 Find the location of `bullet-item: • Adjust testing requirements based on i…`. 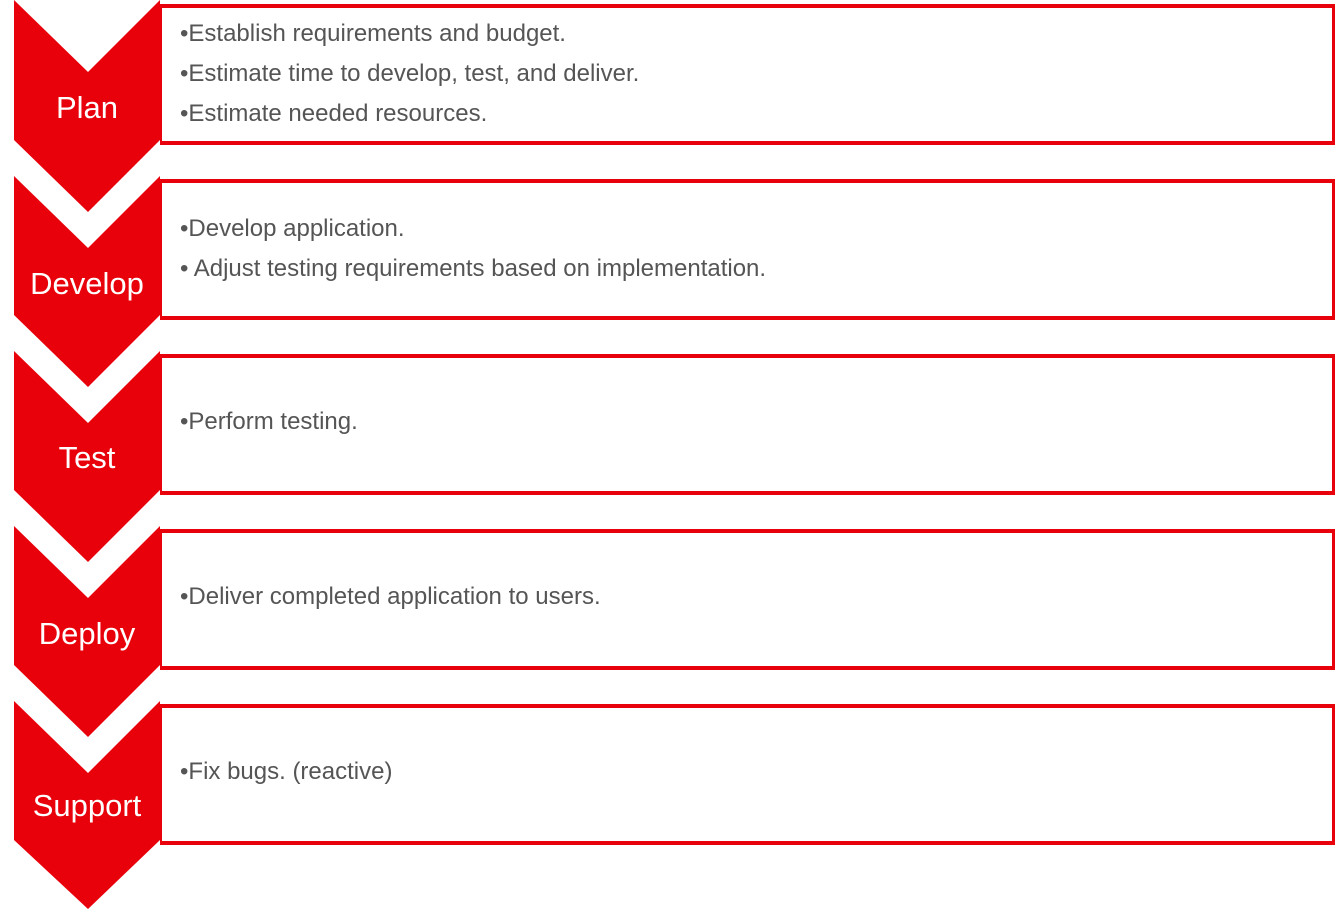

bullet-item: • Adjust testing requirements based on i… is located at coordinates (473, 268).